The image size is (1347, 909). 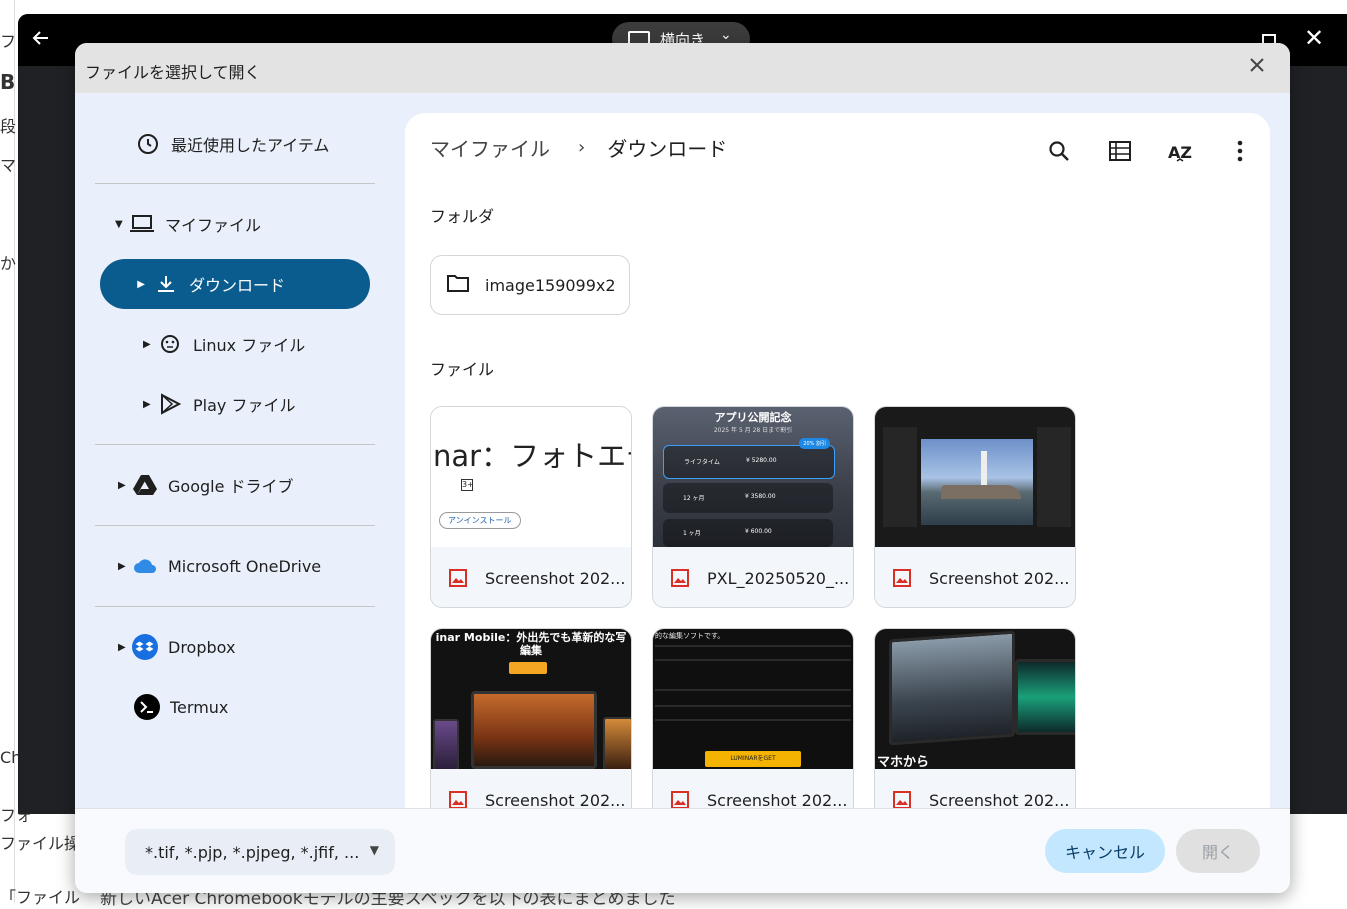 I want to click on sidebar-item-label: Play ファイル, so click(x=244, y=405).